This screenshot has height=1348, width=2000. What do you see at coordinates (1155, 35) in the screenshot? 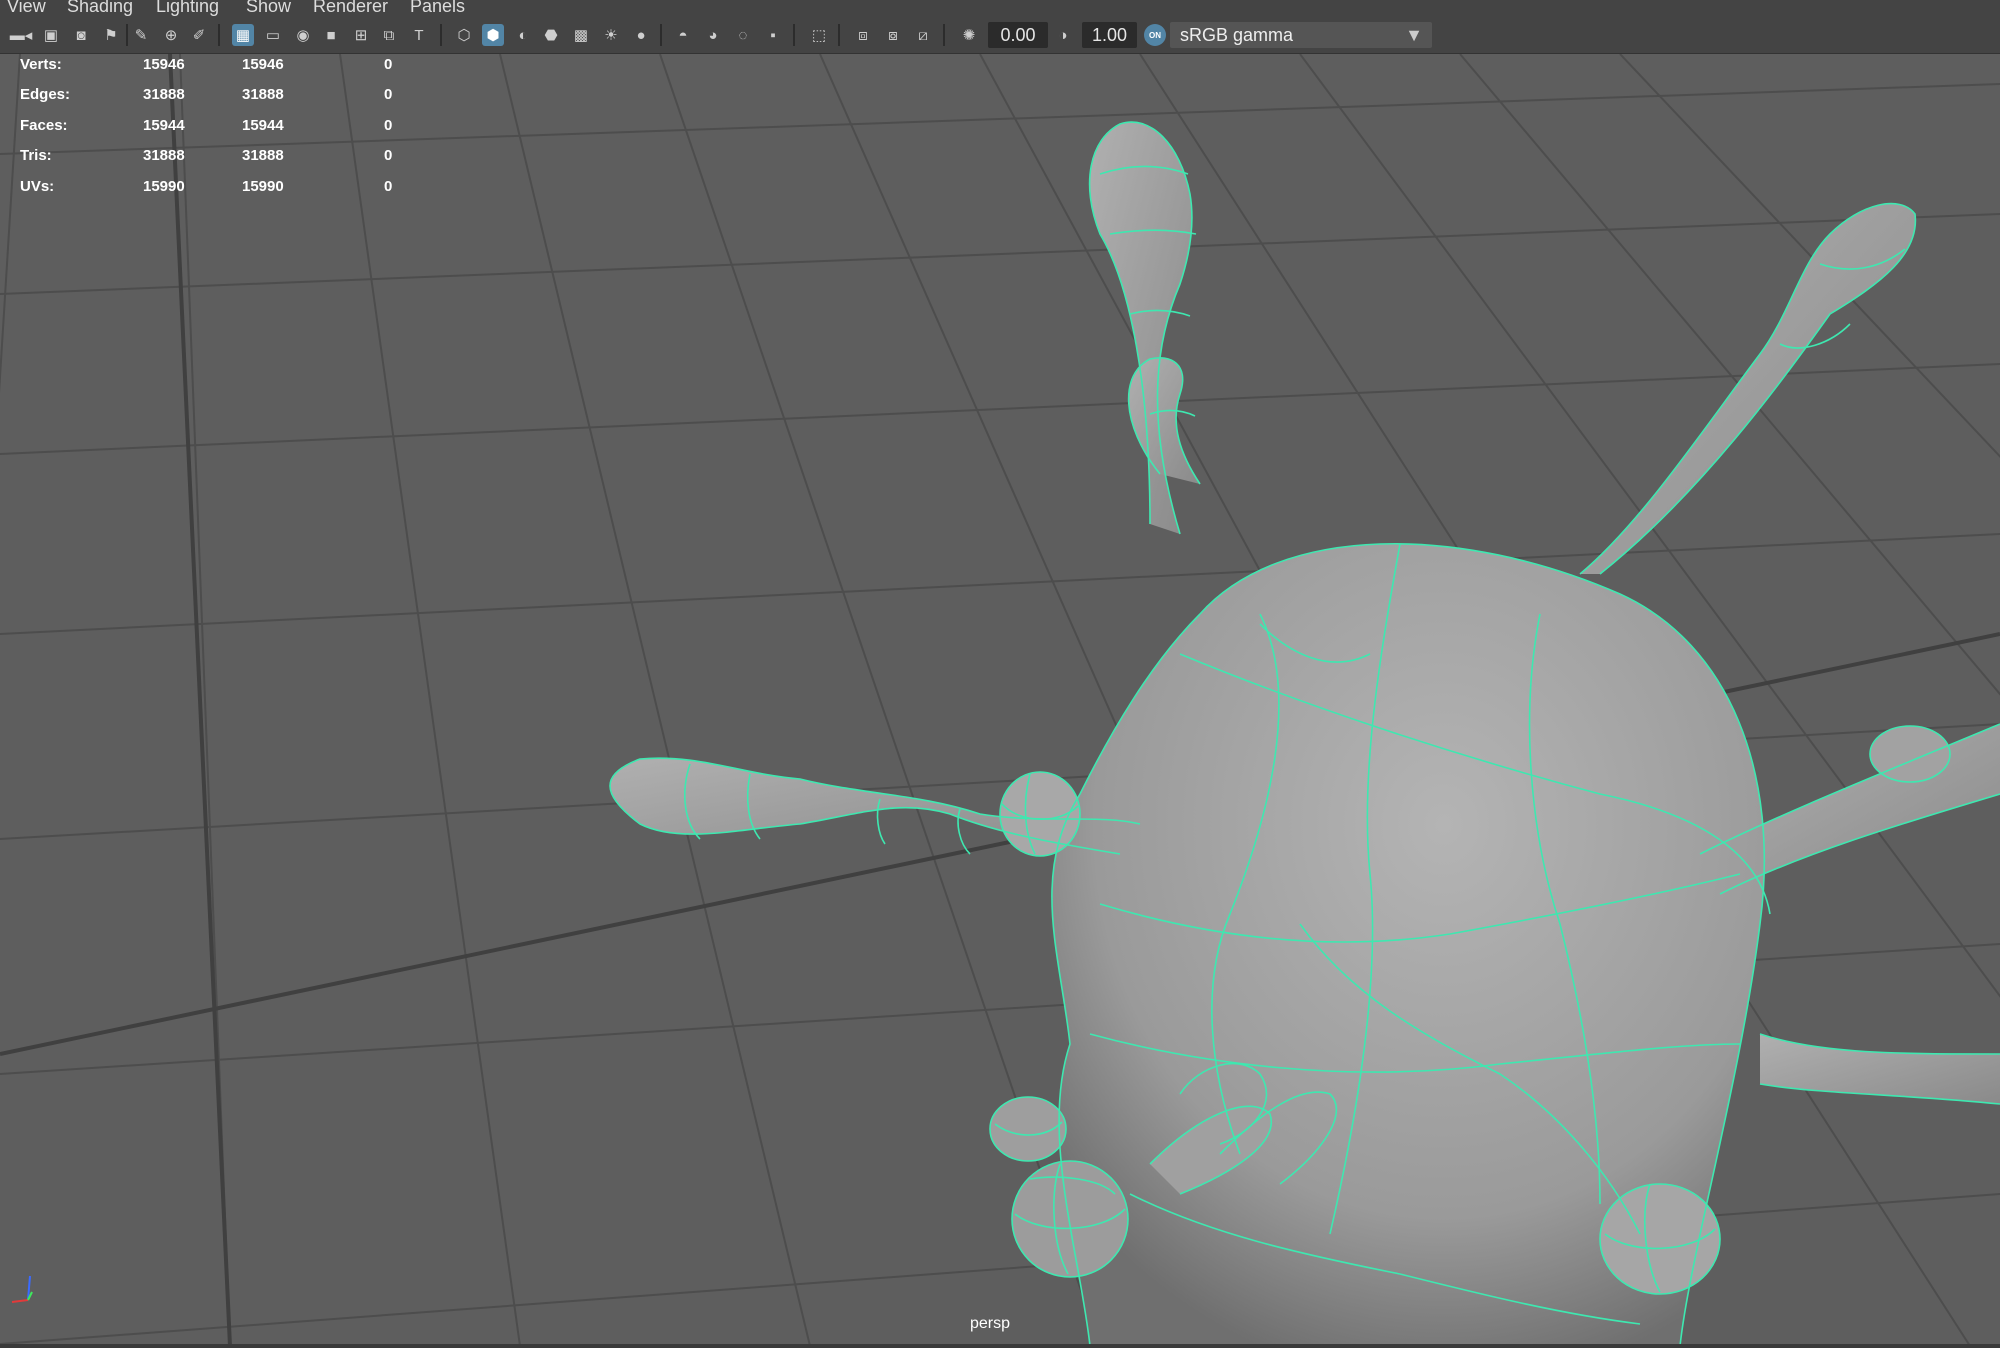
I see `color-management-icon: ON` at bounding box center [1155, 35].